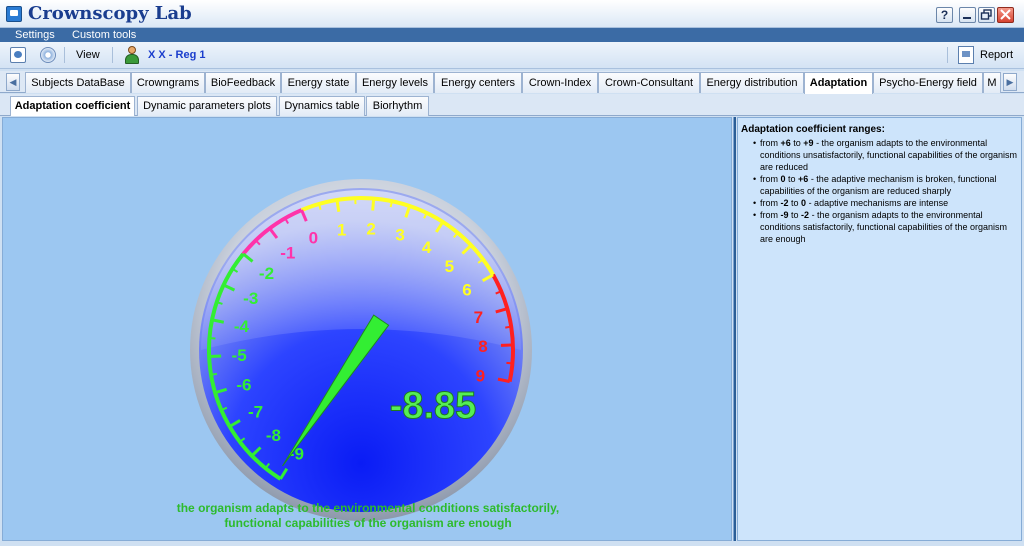 The image size is (1024, 546). I want to click on database-icon, so click(18, 55).